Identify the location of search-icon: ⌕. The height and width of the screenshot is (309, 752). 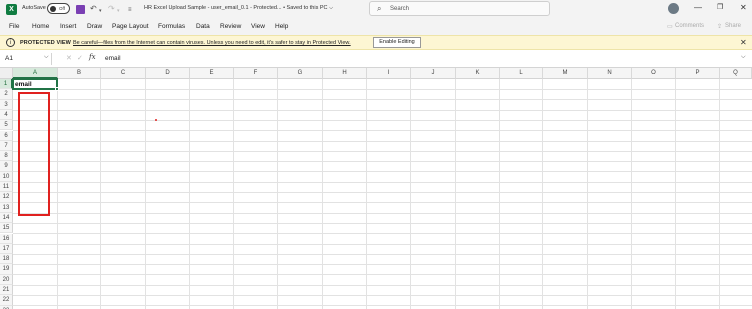
(379, 8).